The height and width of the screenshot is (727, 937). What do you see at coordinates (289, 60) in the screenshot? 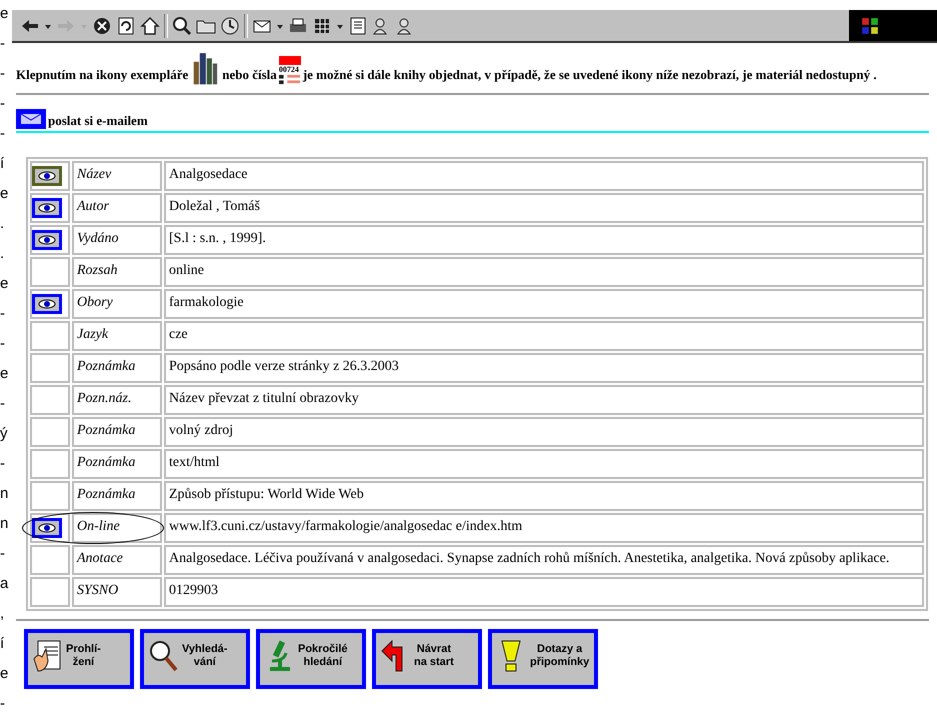
I see `flag-icon` at bounding box center [289, 60].